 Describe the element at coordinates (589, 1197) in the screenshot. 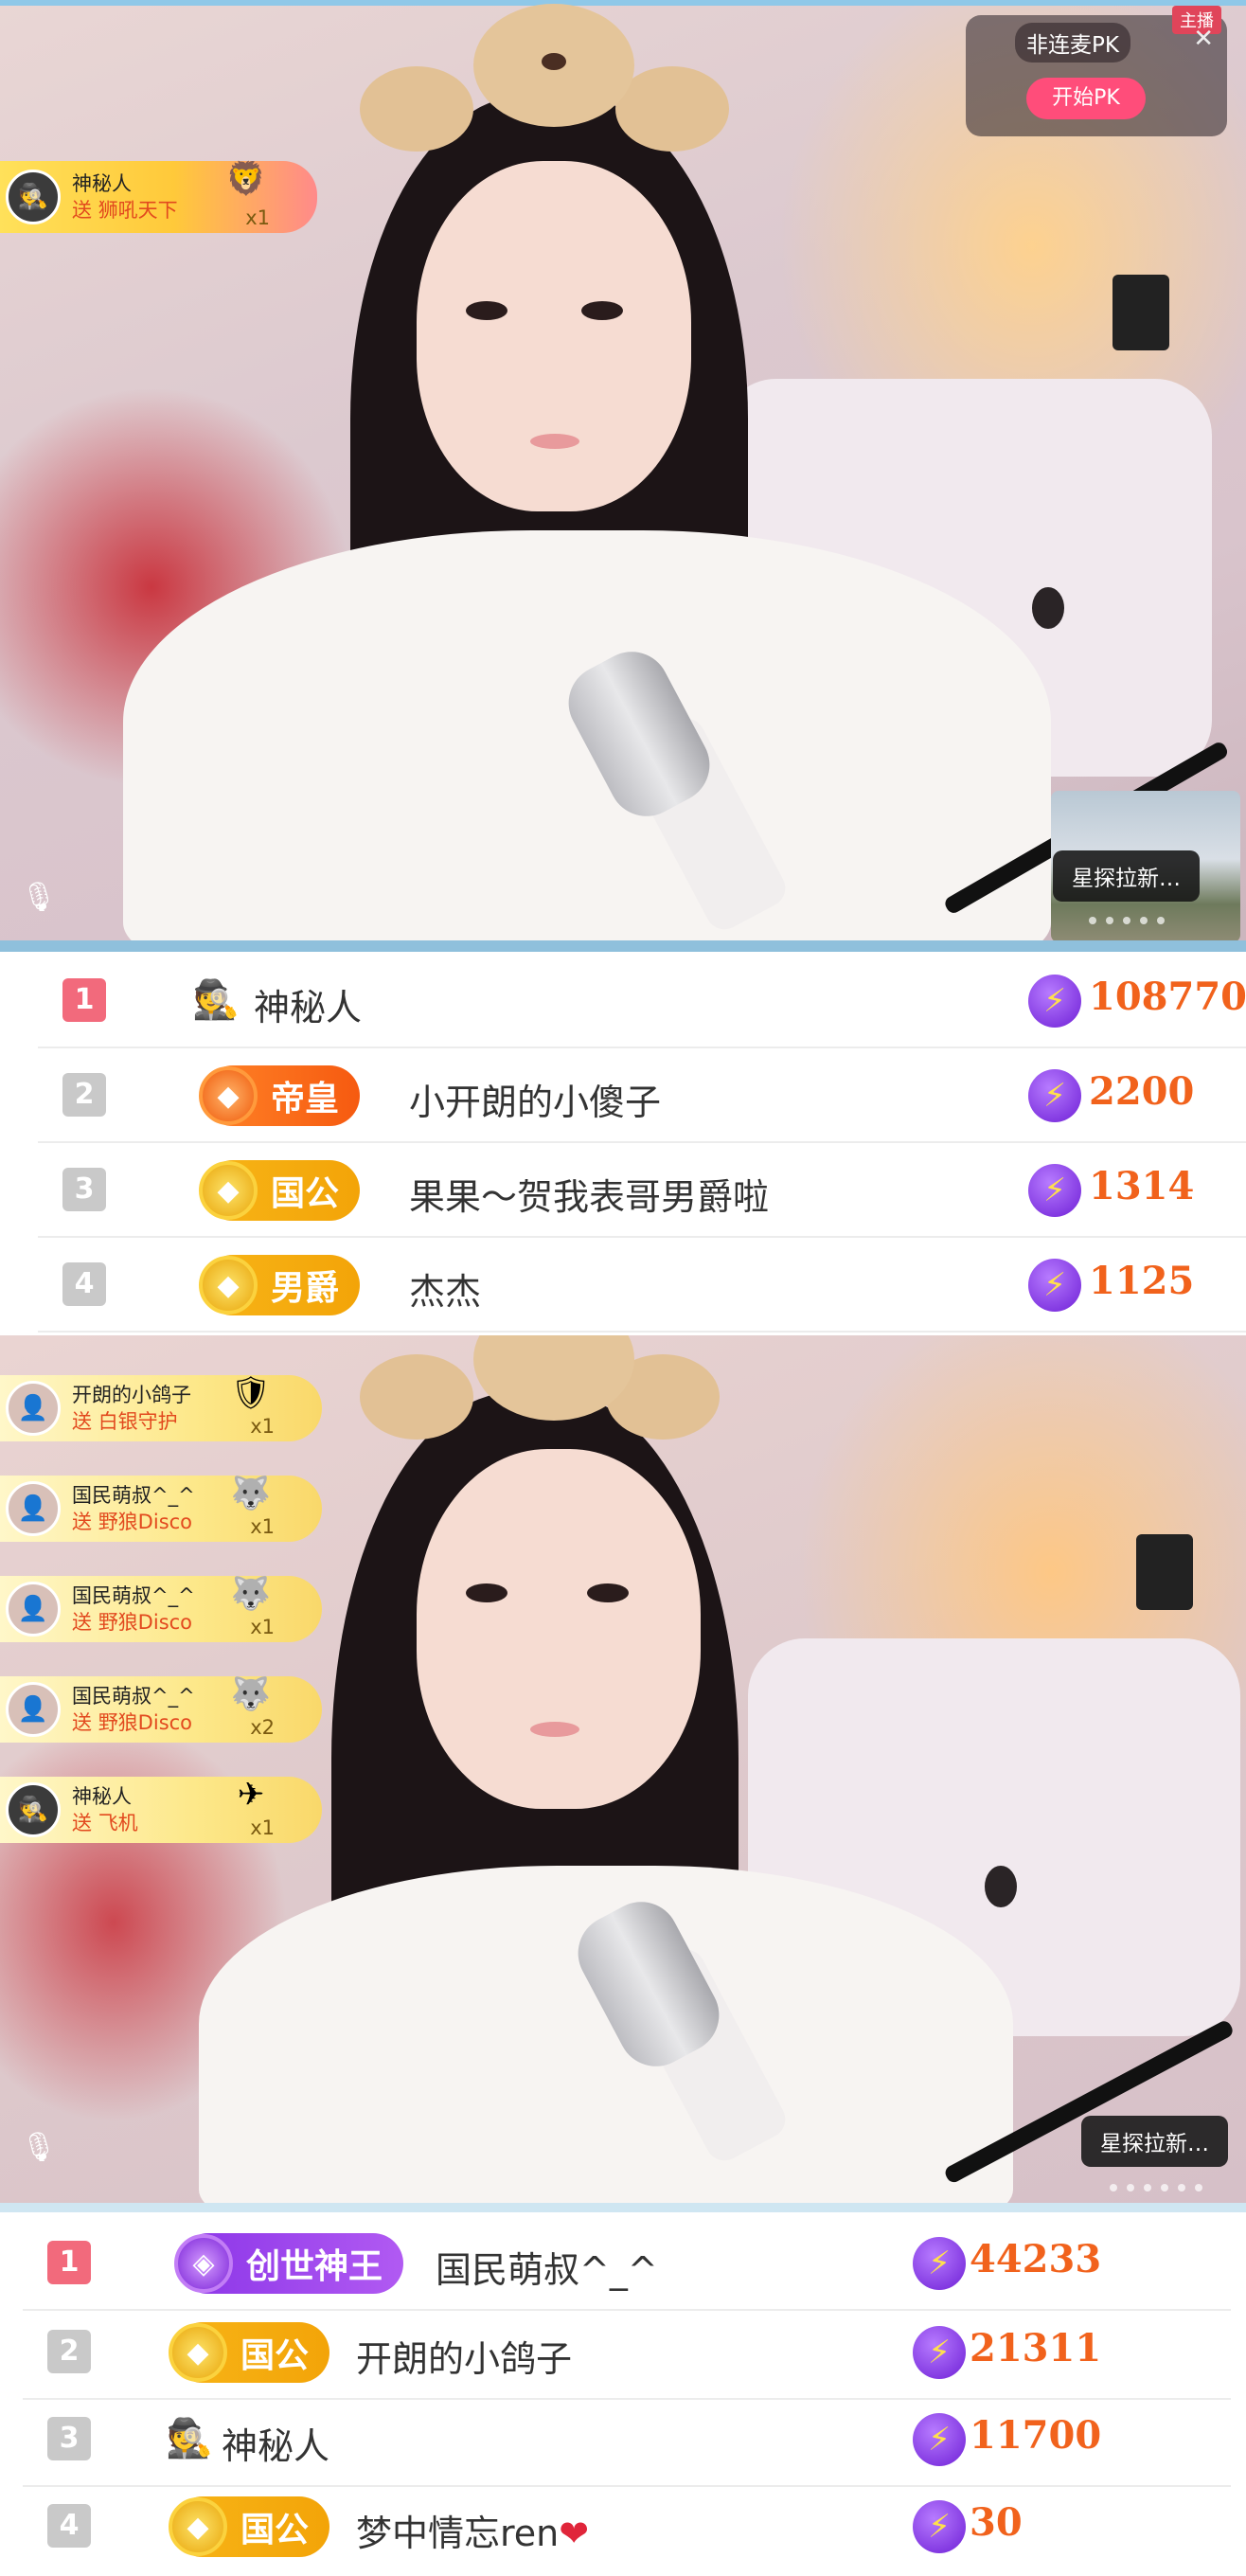

I see `rank-username: 果果～贺我表哥男爵啦` at that location.